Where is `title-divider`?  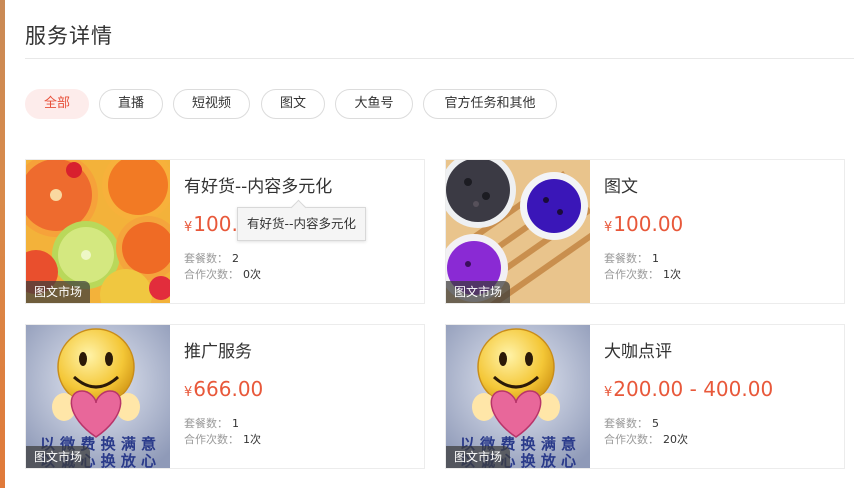 title-divider is located at coordinates (439, 58).